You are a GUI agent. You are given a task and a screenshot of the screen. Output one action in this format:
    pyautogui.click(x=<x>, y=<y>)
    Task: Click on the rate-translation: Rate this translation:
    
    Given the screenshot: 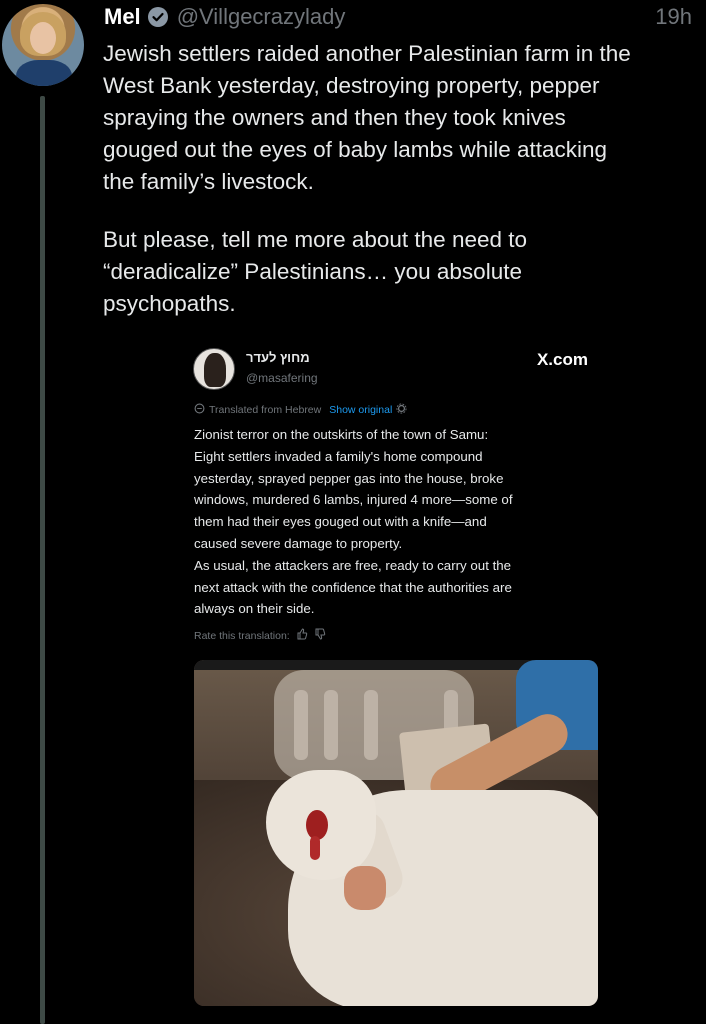 What is the action you would take?
    pyautogui.click(x=260, y=635)
    